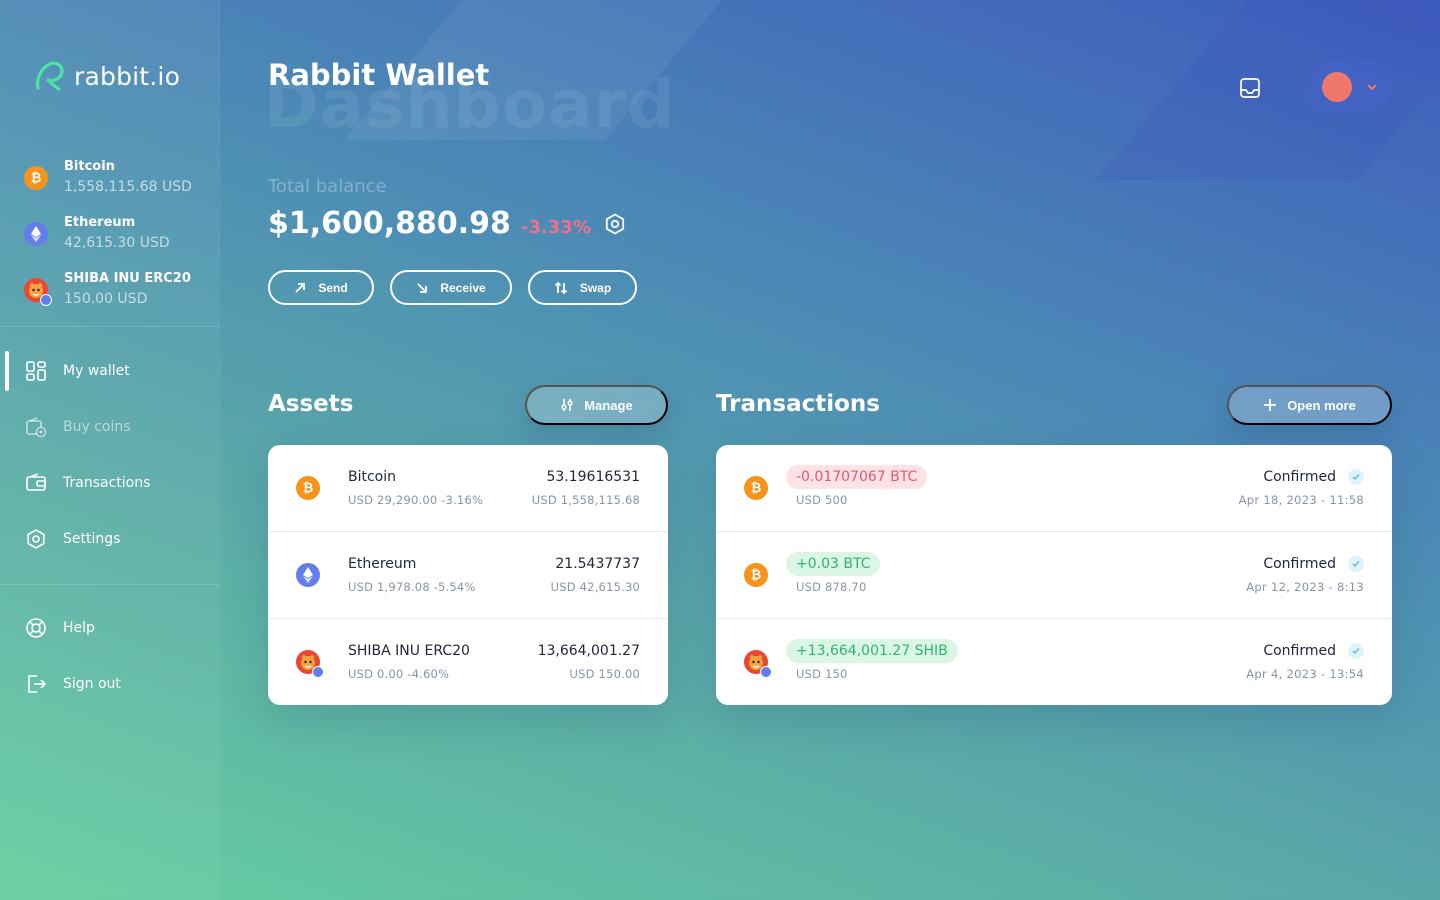 The image size is (1440, 900). I want to click on swap-arrows-icon, so click(560, 287).